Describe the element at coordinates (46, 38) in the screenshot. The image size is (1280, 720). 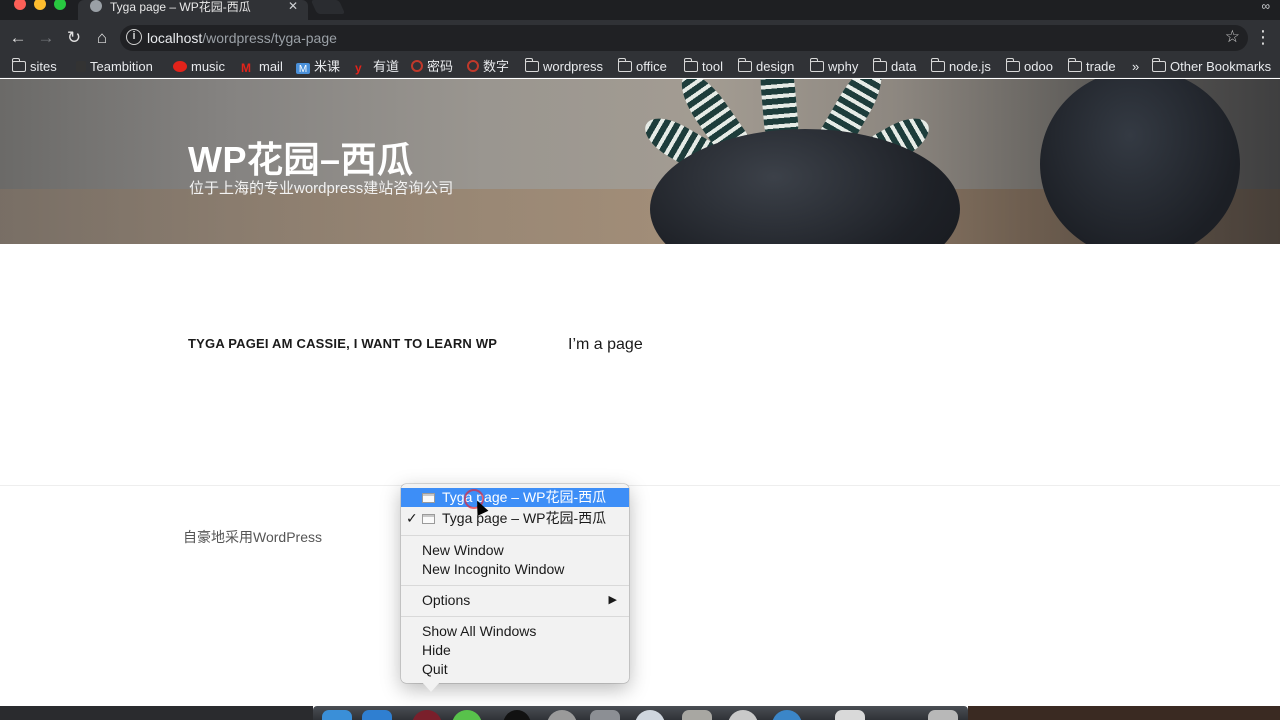
I see `forward-button: →` at that location.